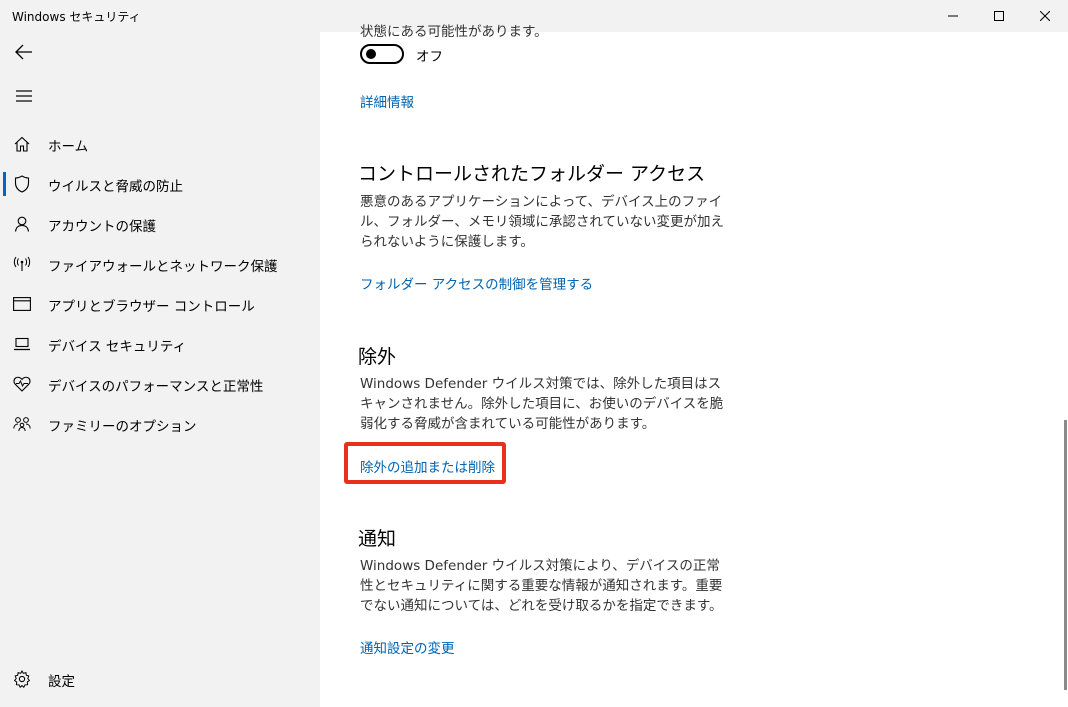  What do you see at coordinates (22, 184) in the screenshot?
I see `shield-icon` at bounding box center [22, 184].